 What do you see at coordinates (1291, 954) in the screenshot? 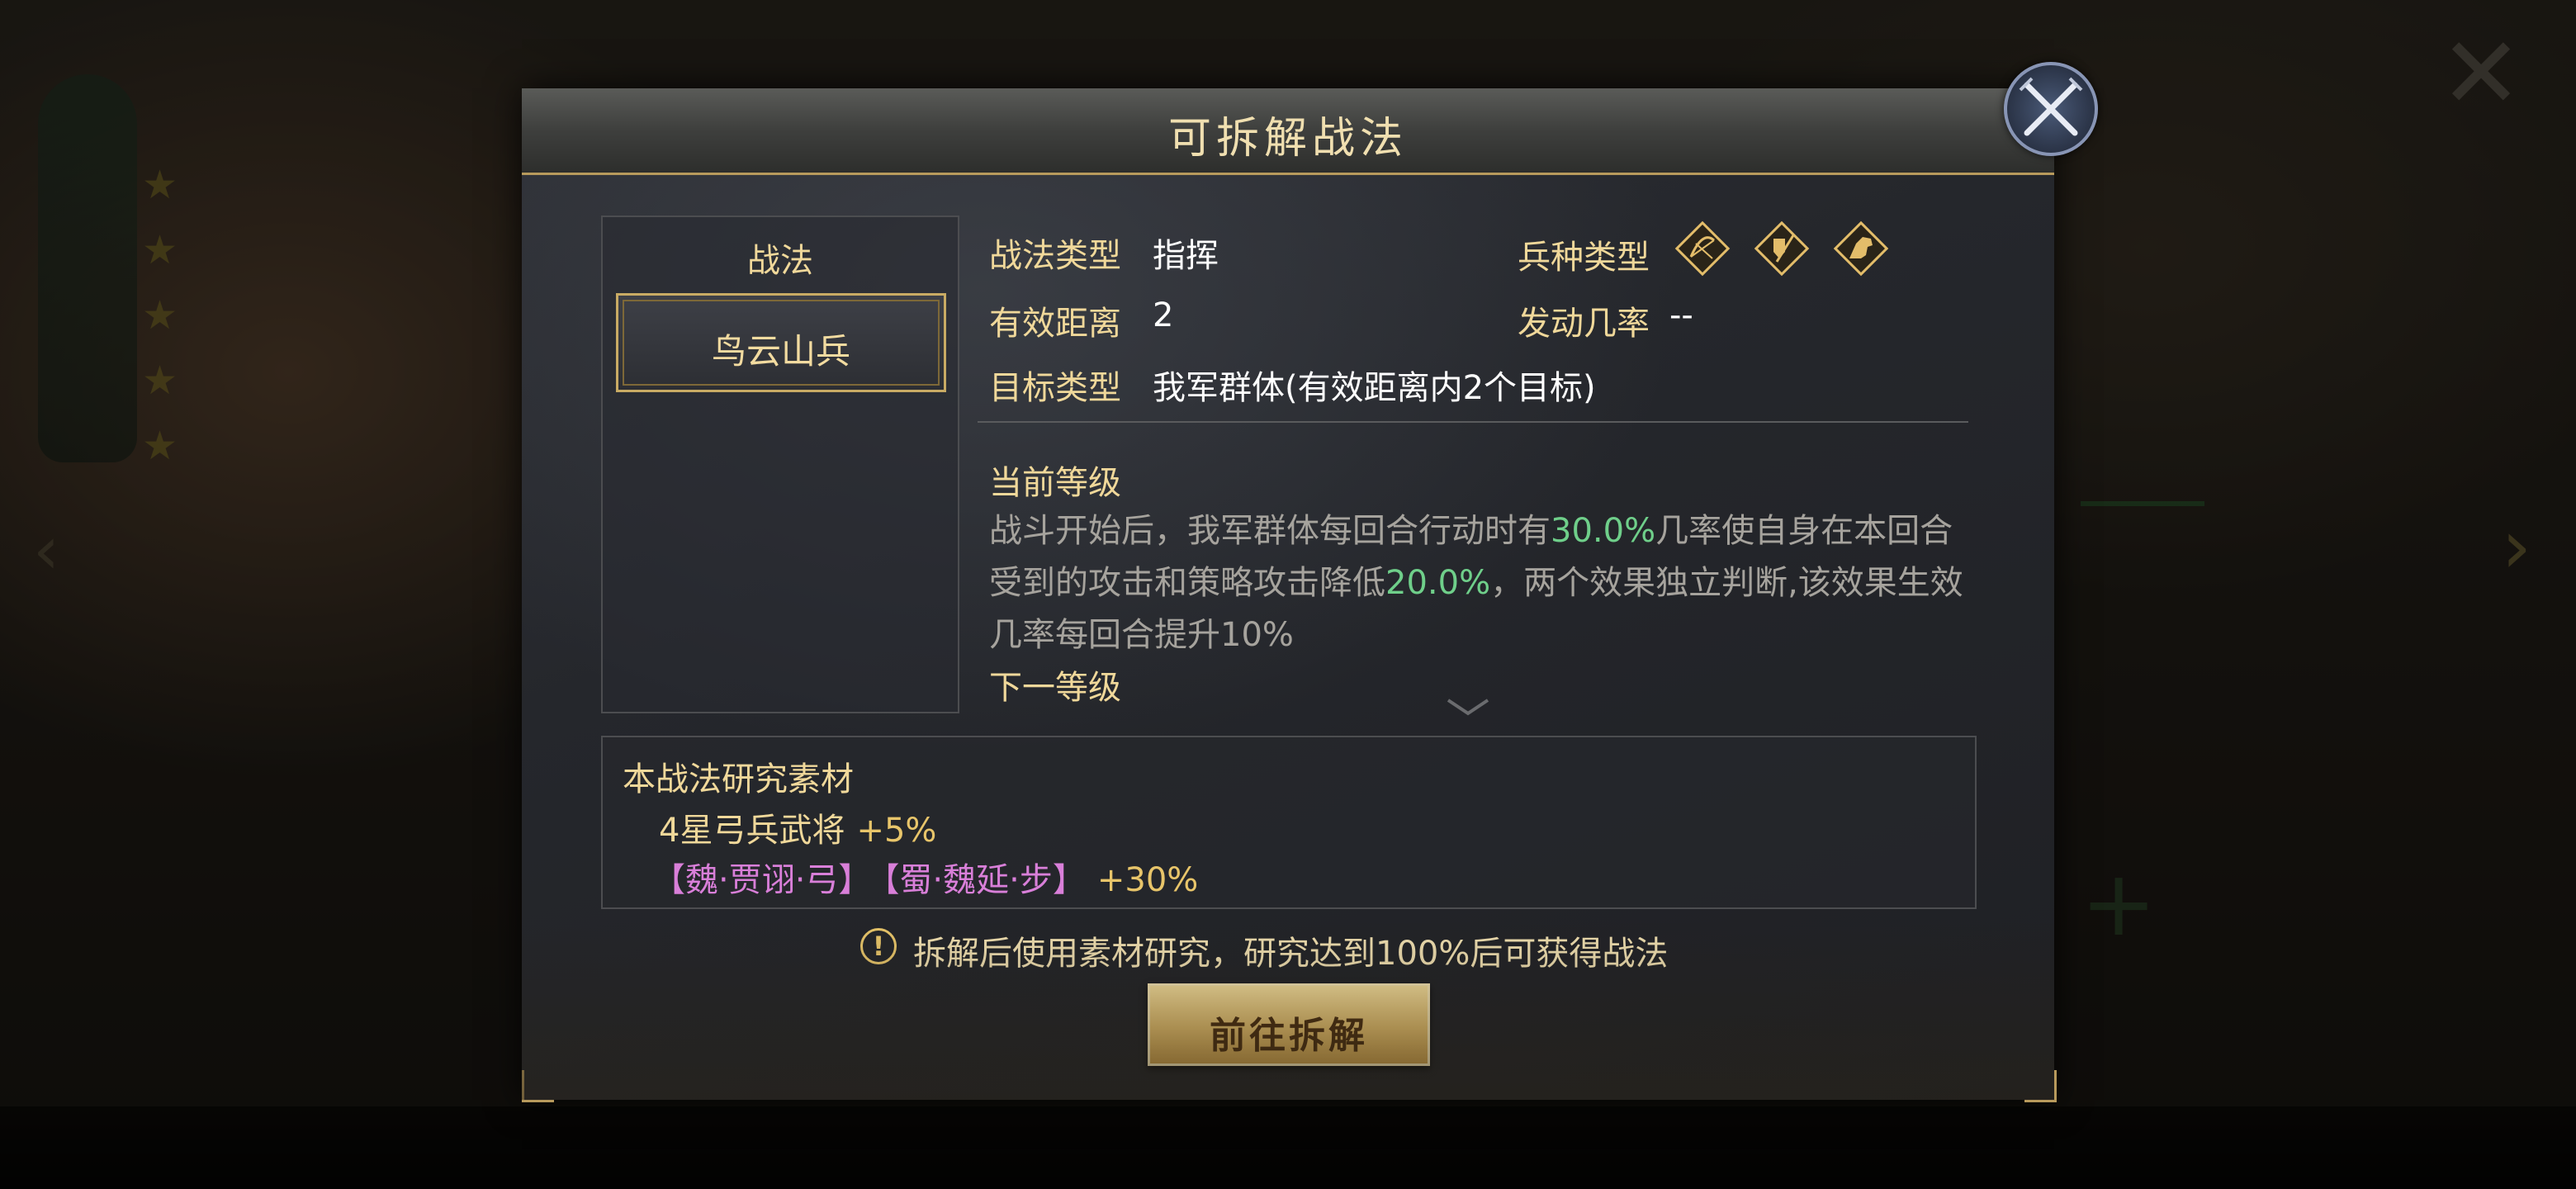
I see `hint-text: 拆解后使用素材研究，研究达到100%后可获得战法` at bounding box center [1291, 954].